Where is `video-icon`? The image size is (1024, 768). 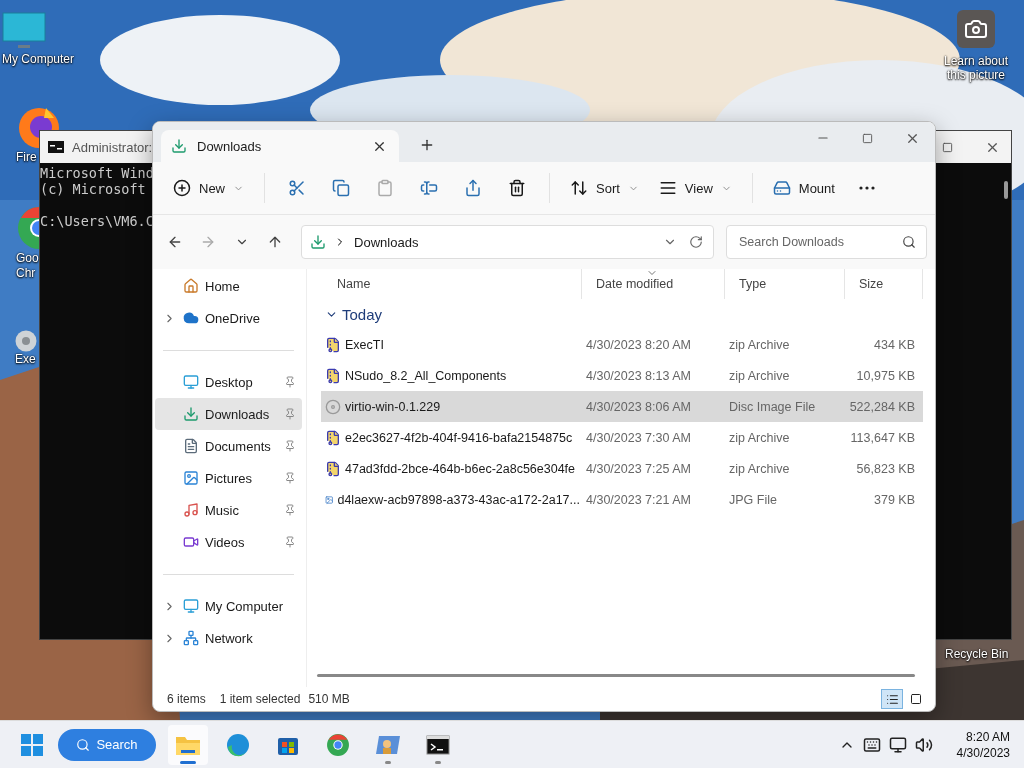 video-icon is located at coordinates (191, 542).